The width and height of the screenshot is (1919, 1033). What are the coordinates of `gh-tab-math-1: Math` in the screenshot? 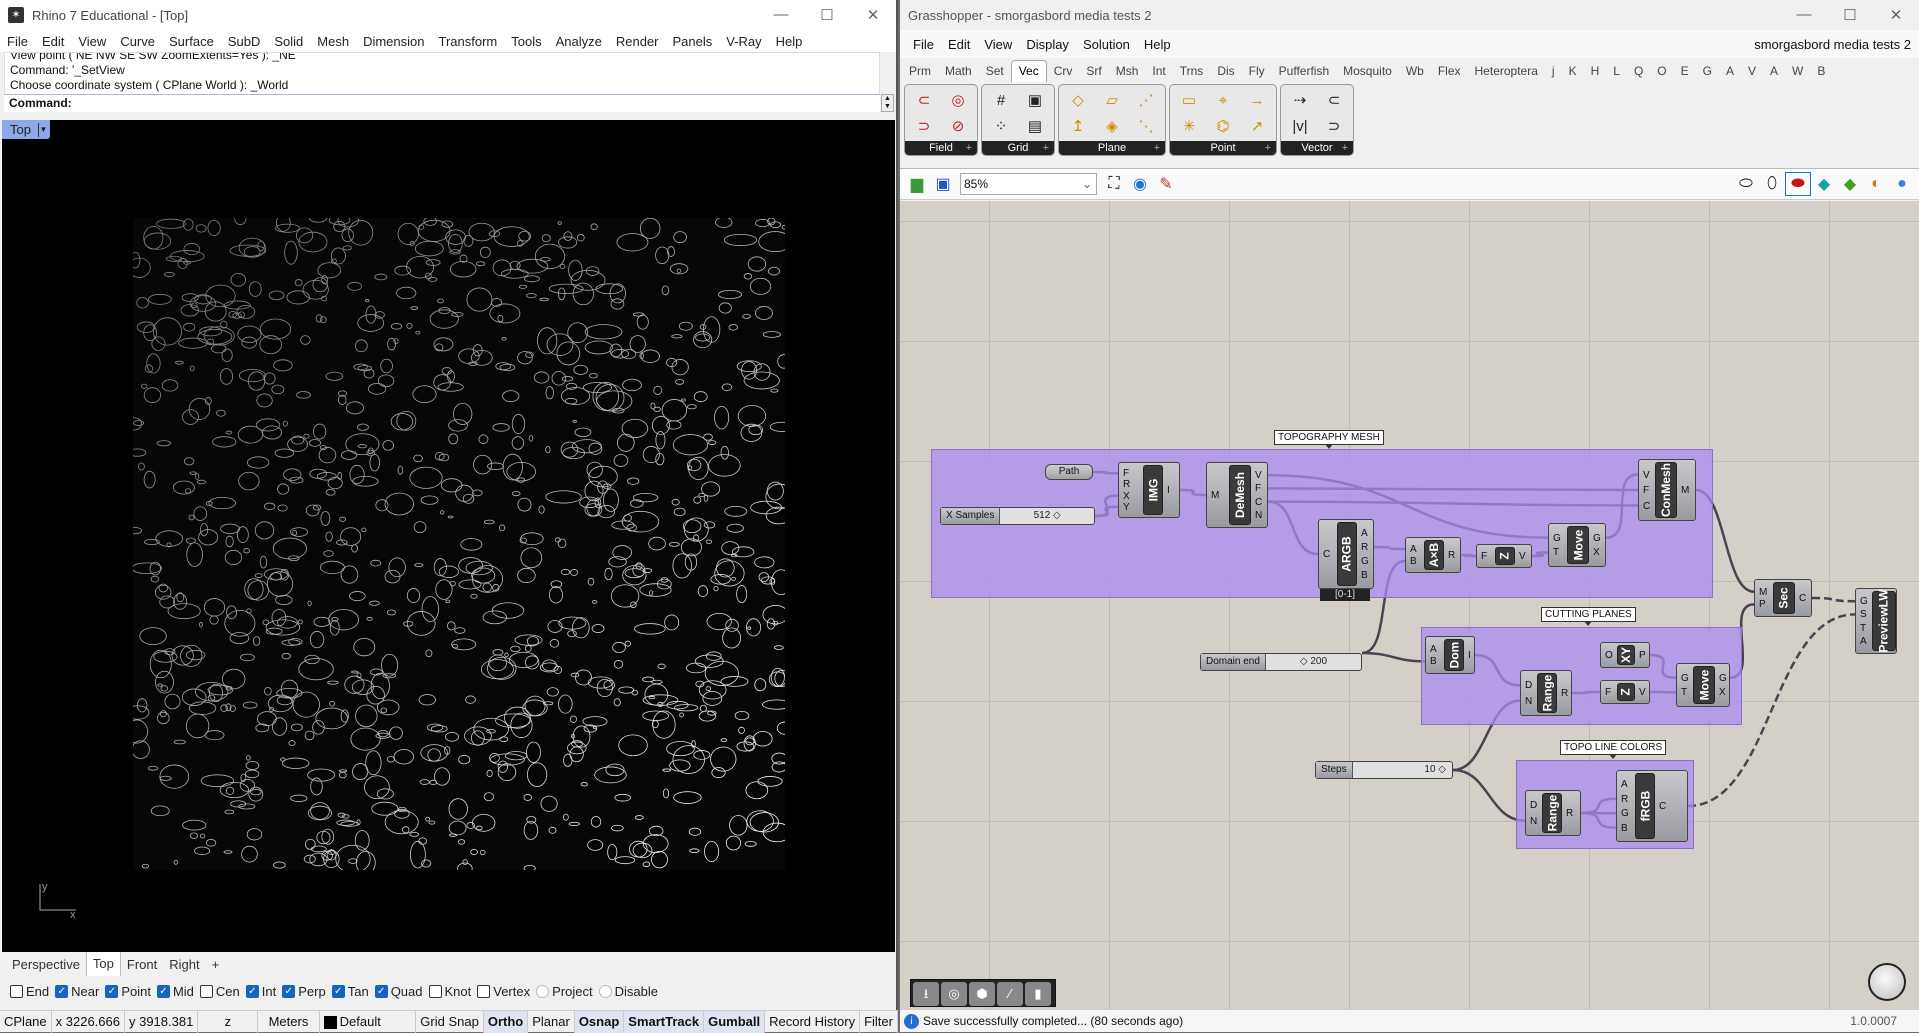 It's located at (958, 73).